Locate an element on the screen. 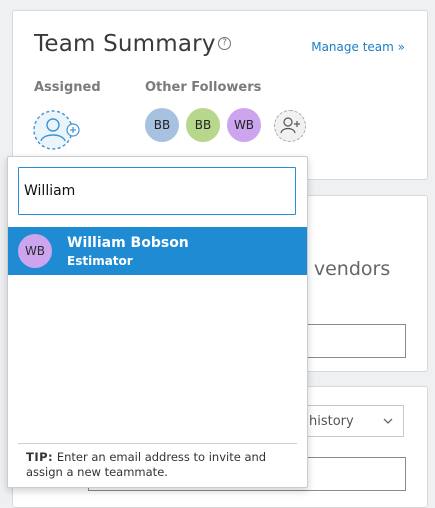  history-select: history is located at coordinates (352, 421).